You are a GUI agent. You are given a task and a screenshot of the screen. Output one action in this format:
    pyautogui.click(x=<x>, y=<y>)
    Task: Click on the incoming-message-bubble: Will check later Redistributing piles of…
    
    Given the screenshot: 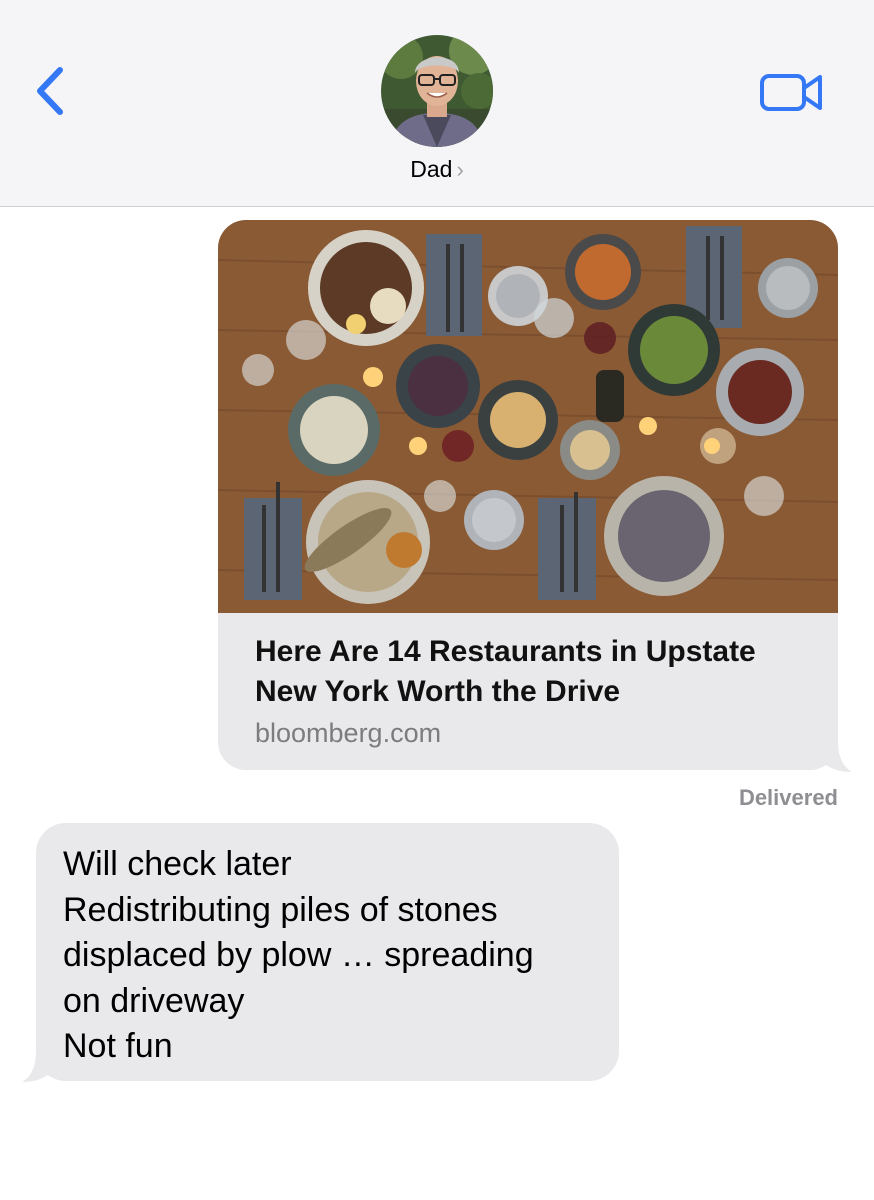 What is the action you would take?
    pyautogui.click(x=327, y=952)
    